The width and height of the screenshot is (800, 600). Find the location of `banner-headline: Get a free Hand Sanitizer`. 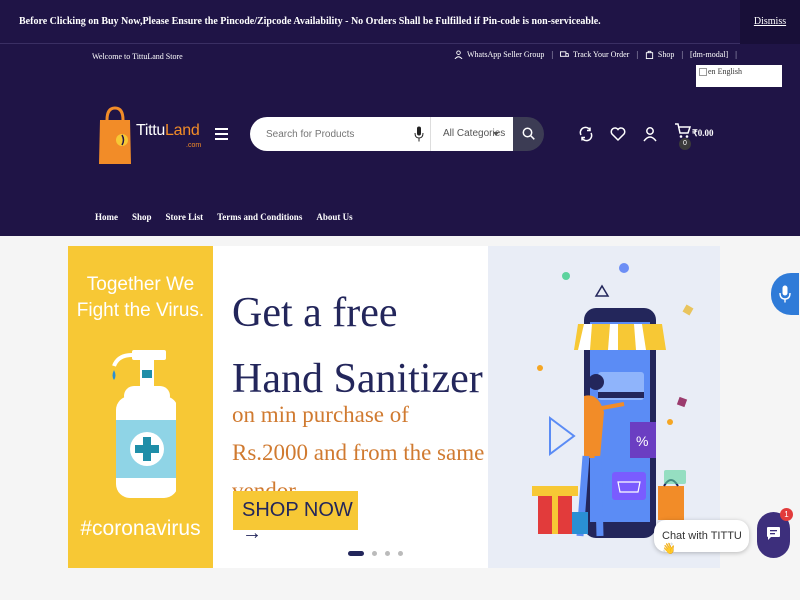

banner-headline: Get a free Hand Sanitizer is located at coordinates (357, 346).